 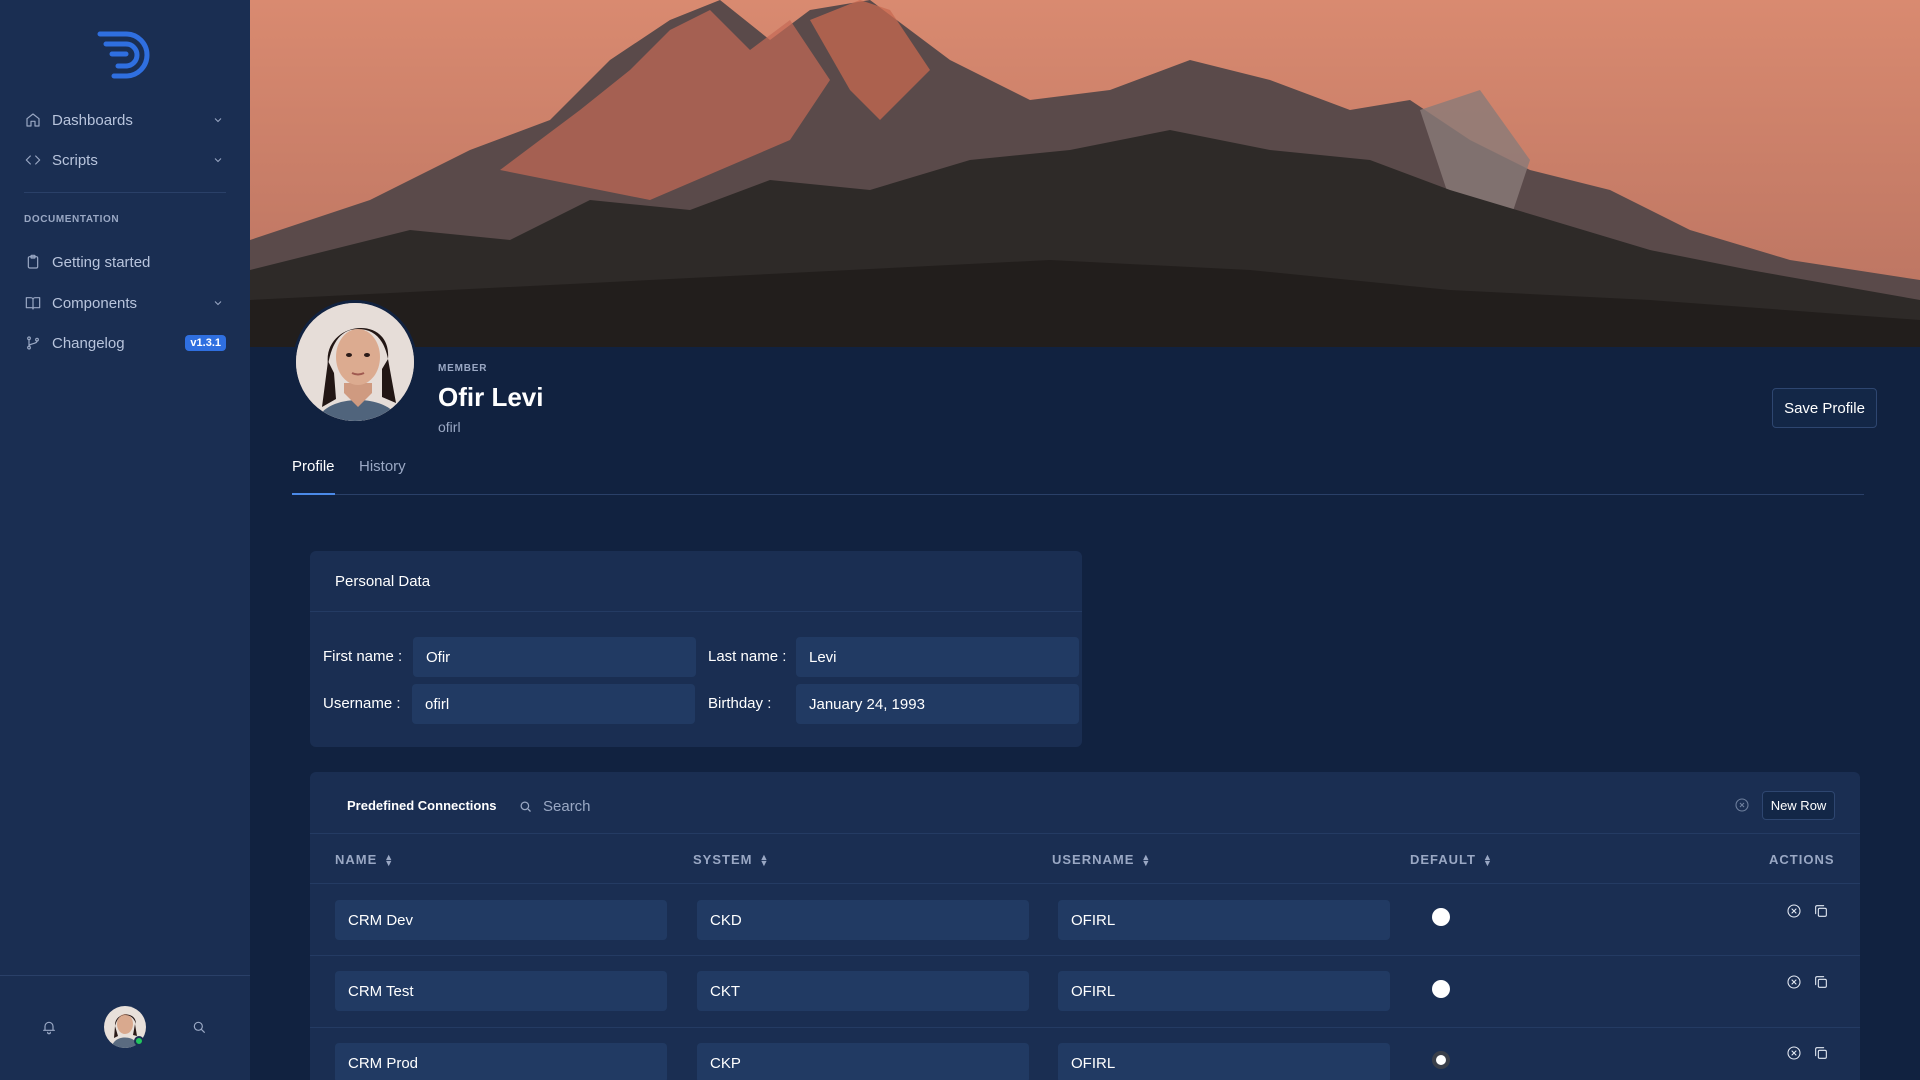 I want to click on table-search: Search, so click(x=668, y=806).